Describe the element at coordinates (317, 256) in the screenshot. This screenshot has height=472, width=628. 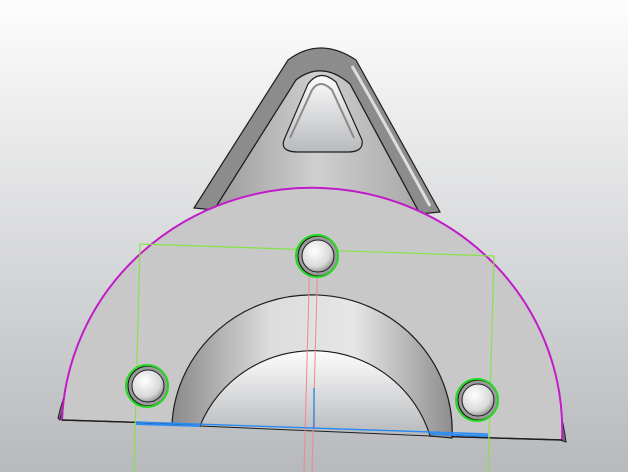
I see `mounting-hole-top` at that location.